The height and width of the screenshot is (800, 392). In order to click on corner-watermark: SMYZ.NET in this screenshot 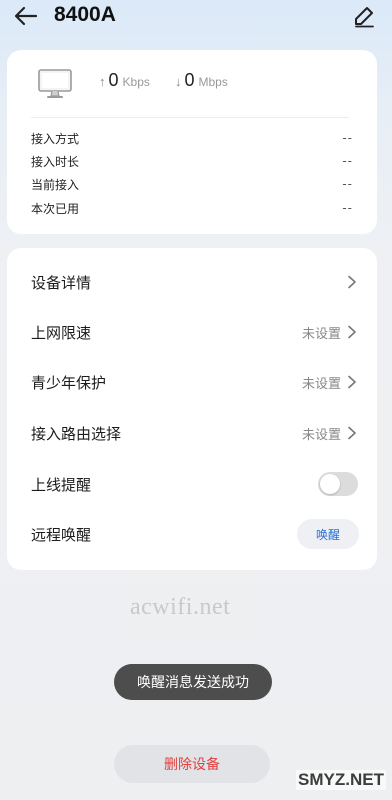, I will do `click(341, 780)`.